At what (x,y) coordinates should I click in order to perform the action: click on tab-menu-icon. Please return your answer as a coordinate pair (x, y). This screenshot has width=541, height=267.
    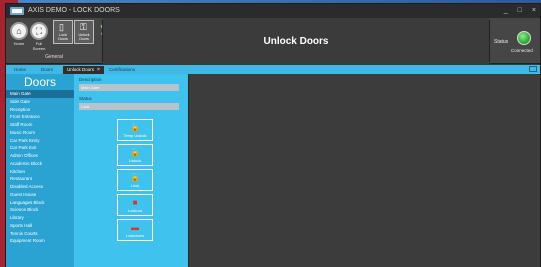
    Looking at the image, I should click on (533, 69).